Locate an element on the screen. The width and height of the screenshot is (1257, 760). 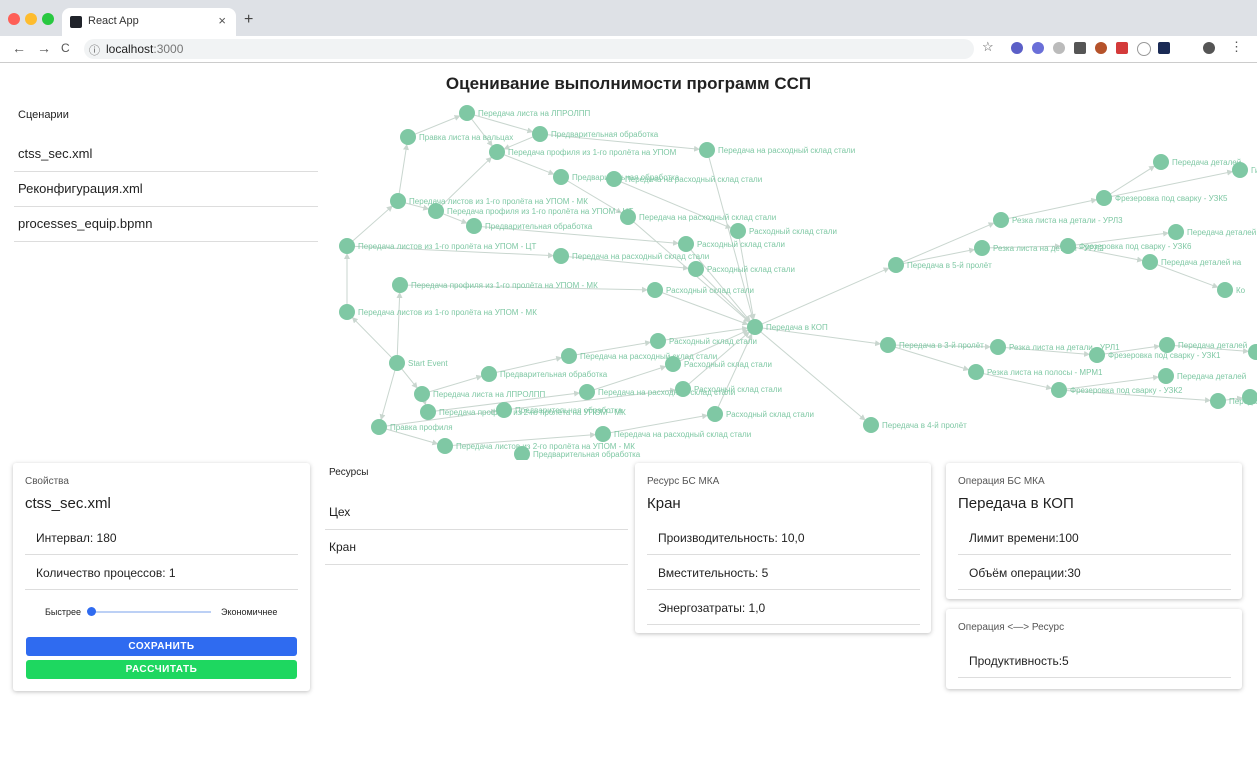
bookmark-star-icon: ☆ is located at coordinates (988, 47).